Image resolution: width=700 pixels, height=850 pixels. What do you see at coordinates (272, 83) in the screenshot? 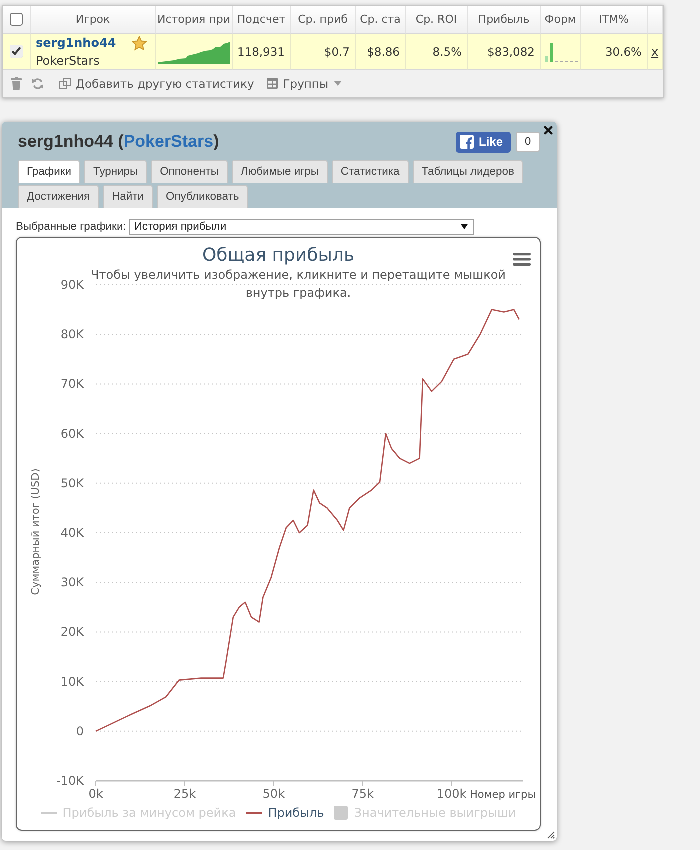
I see `table-icon` at bounding box center [272, 83].